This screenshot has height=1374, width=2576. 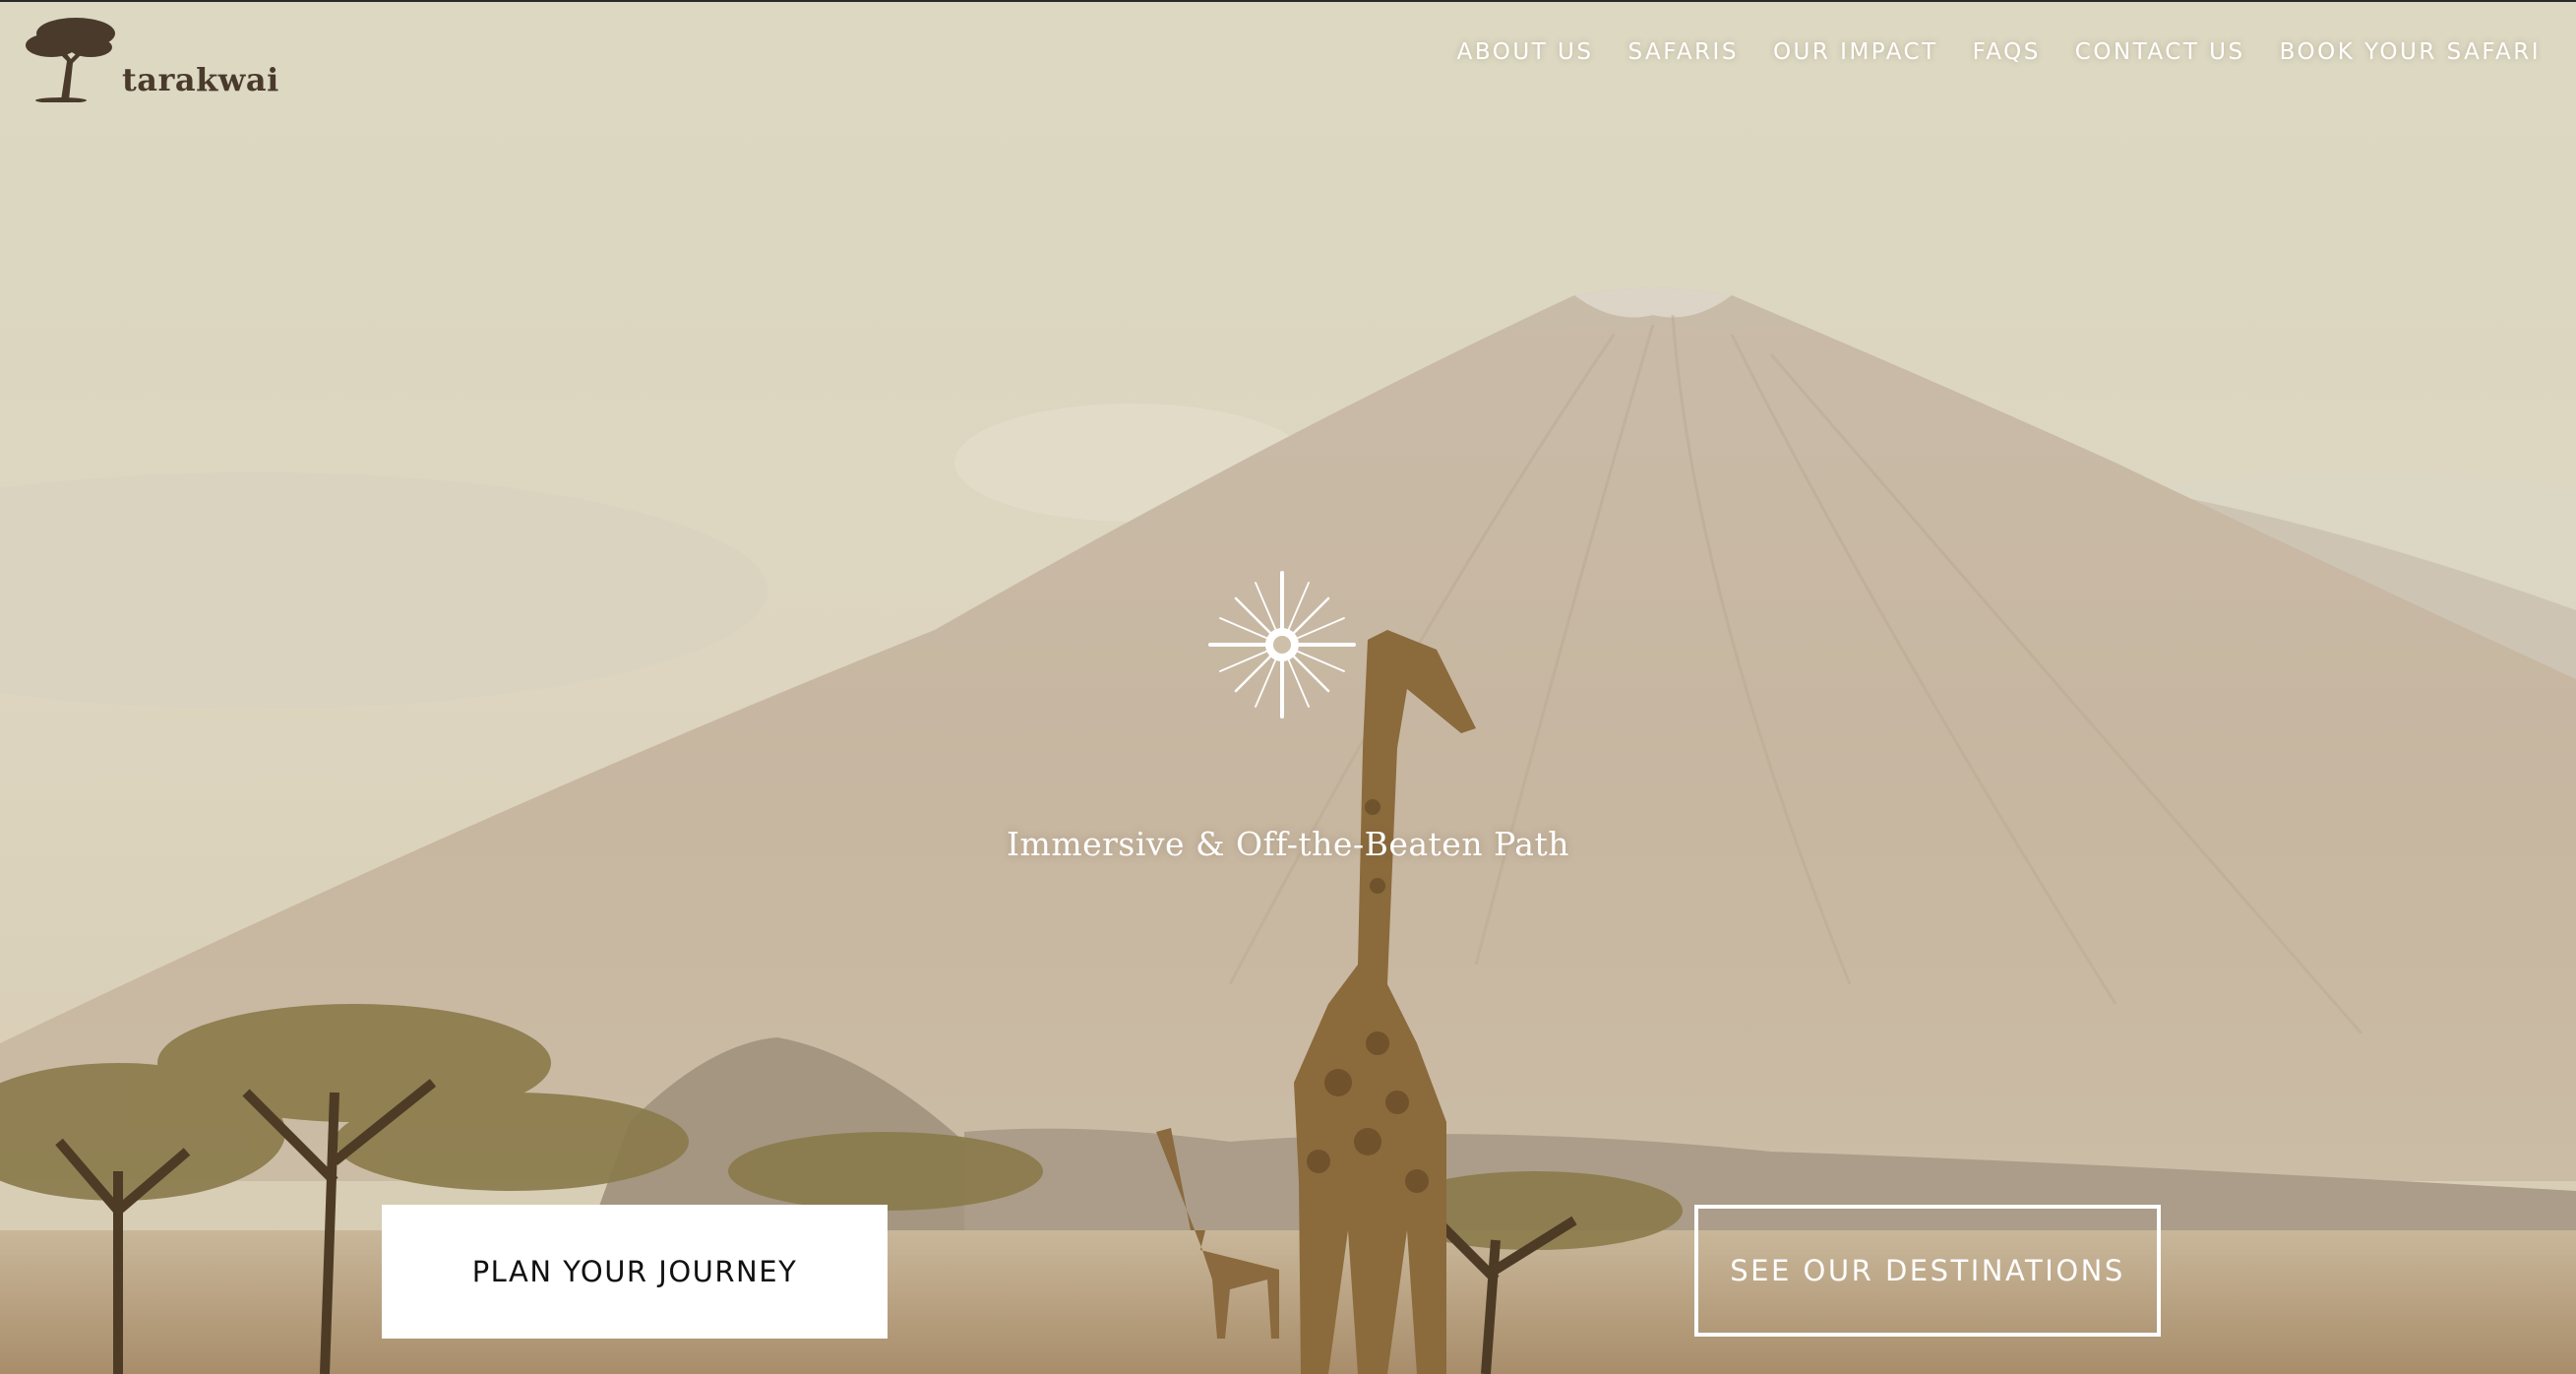 I want to click on plan-your-journey-button: PLAN YOUR JOURNEY, so click(x=635, y=1272).